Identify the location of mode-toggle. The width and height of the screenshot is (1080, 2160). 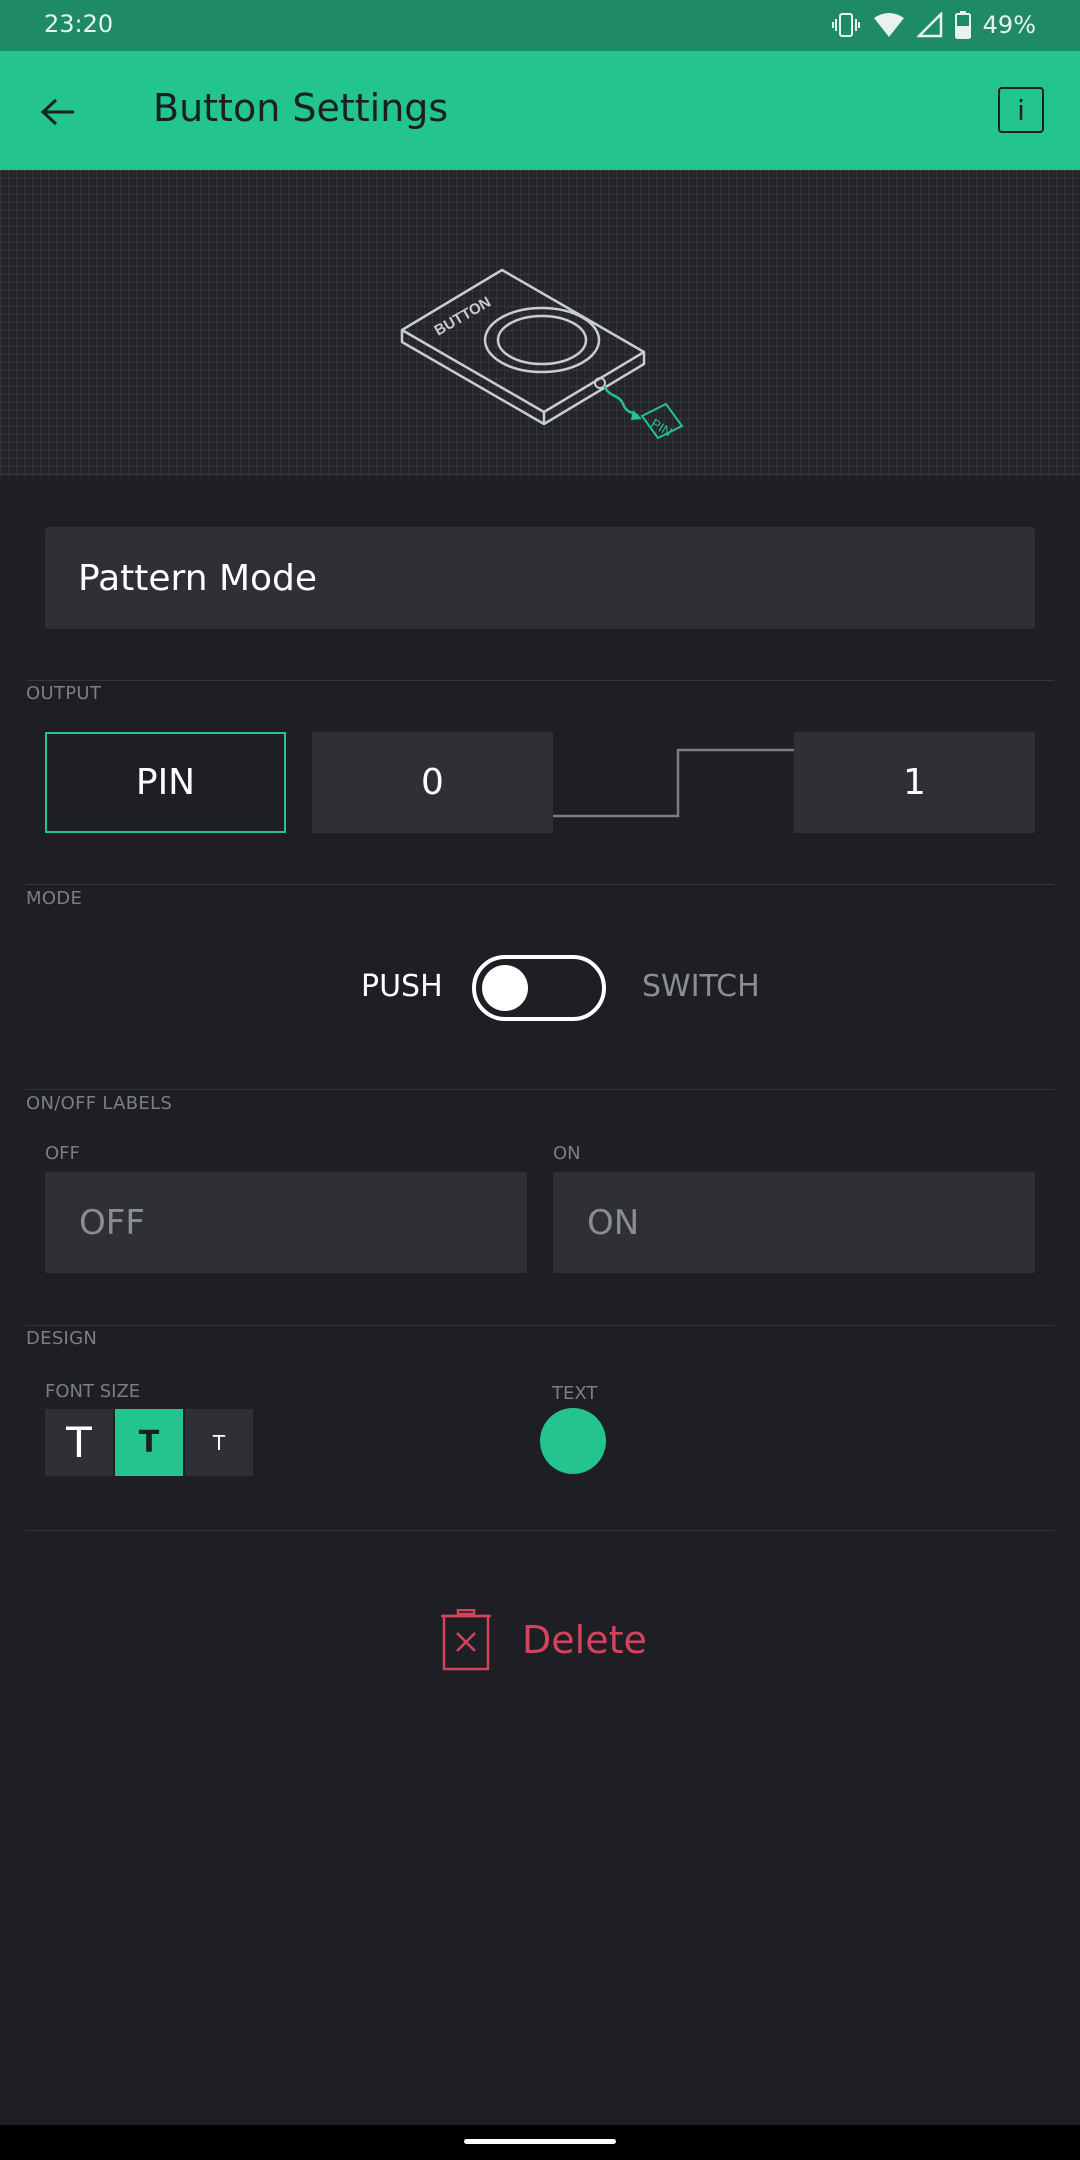
(539, 988).